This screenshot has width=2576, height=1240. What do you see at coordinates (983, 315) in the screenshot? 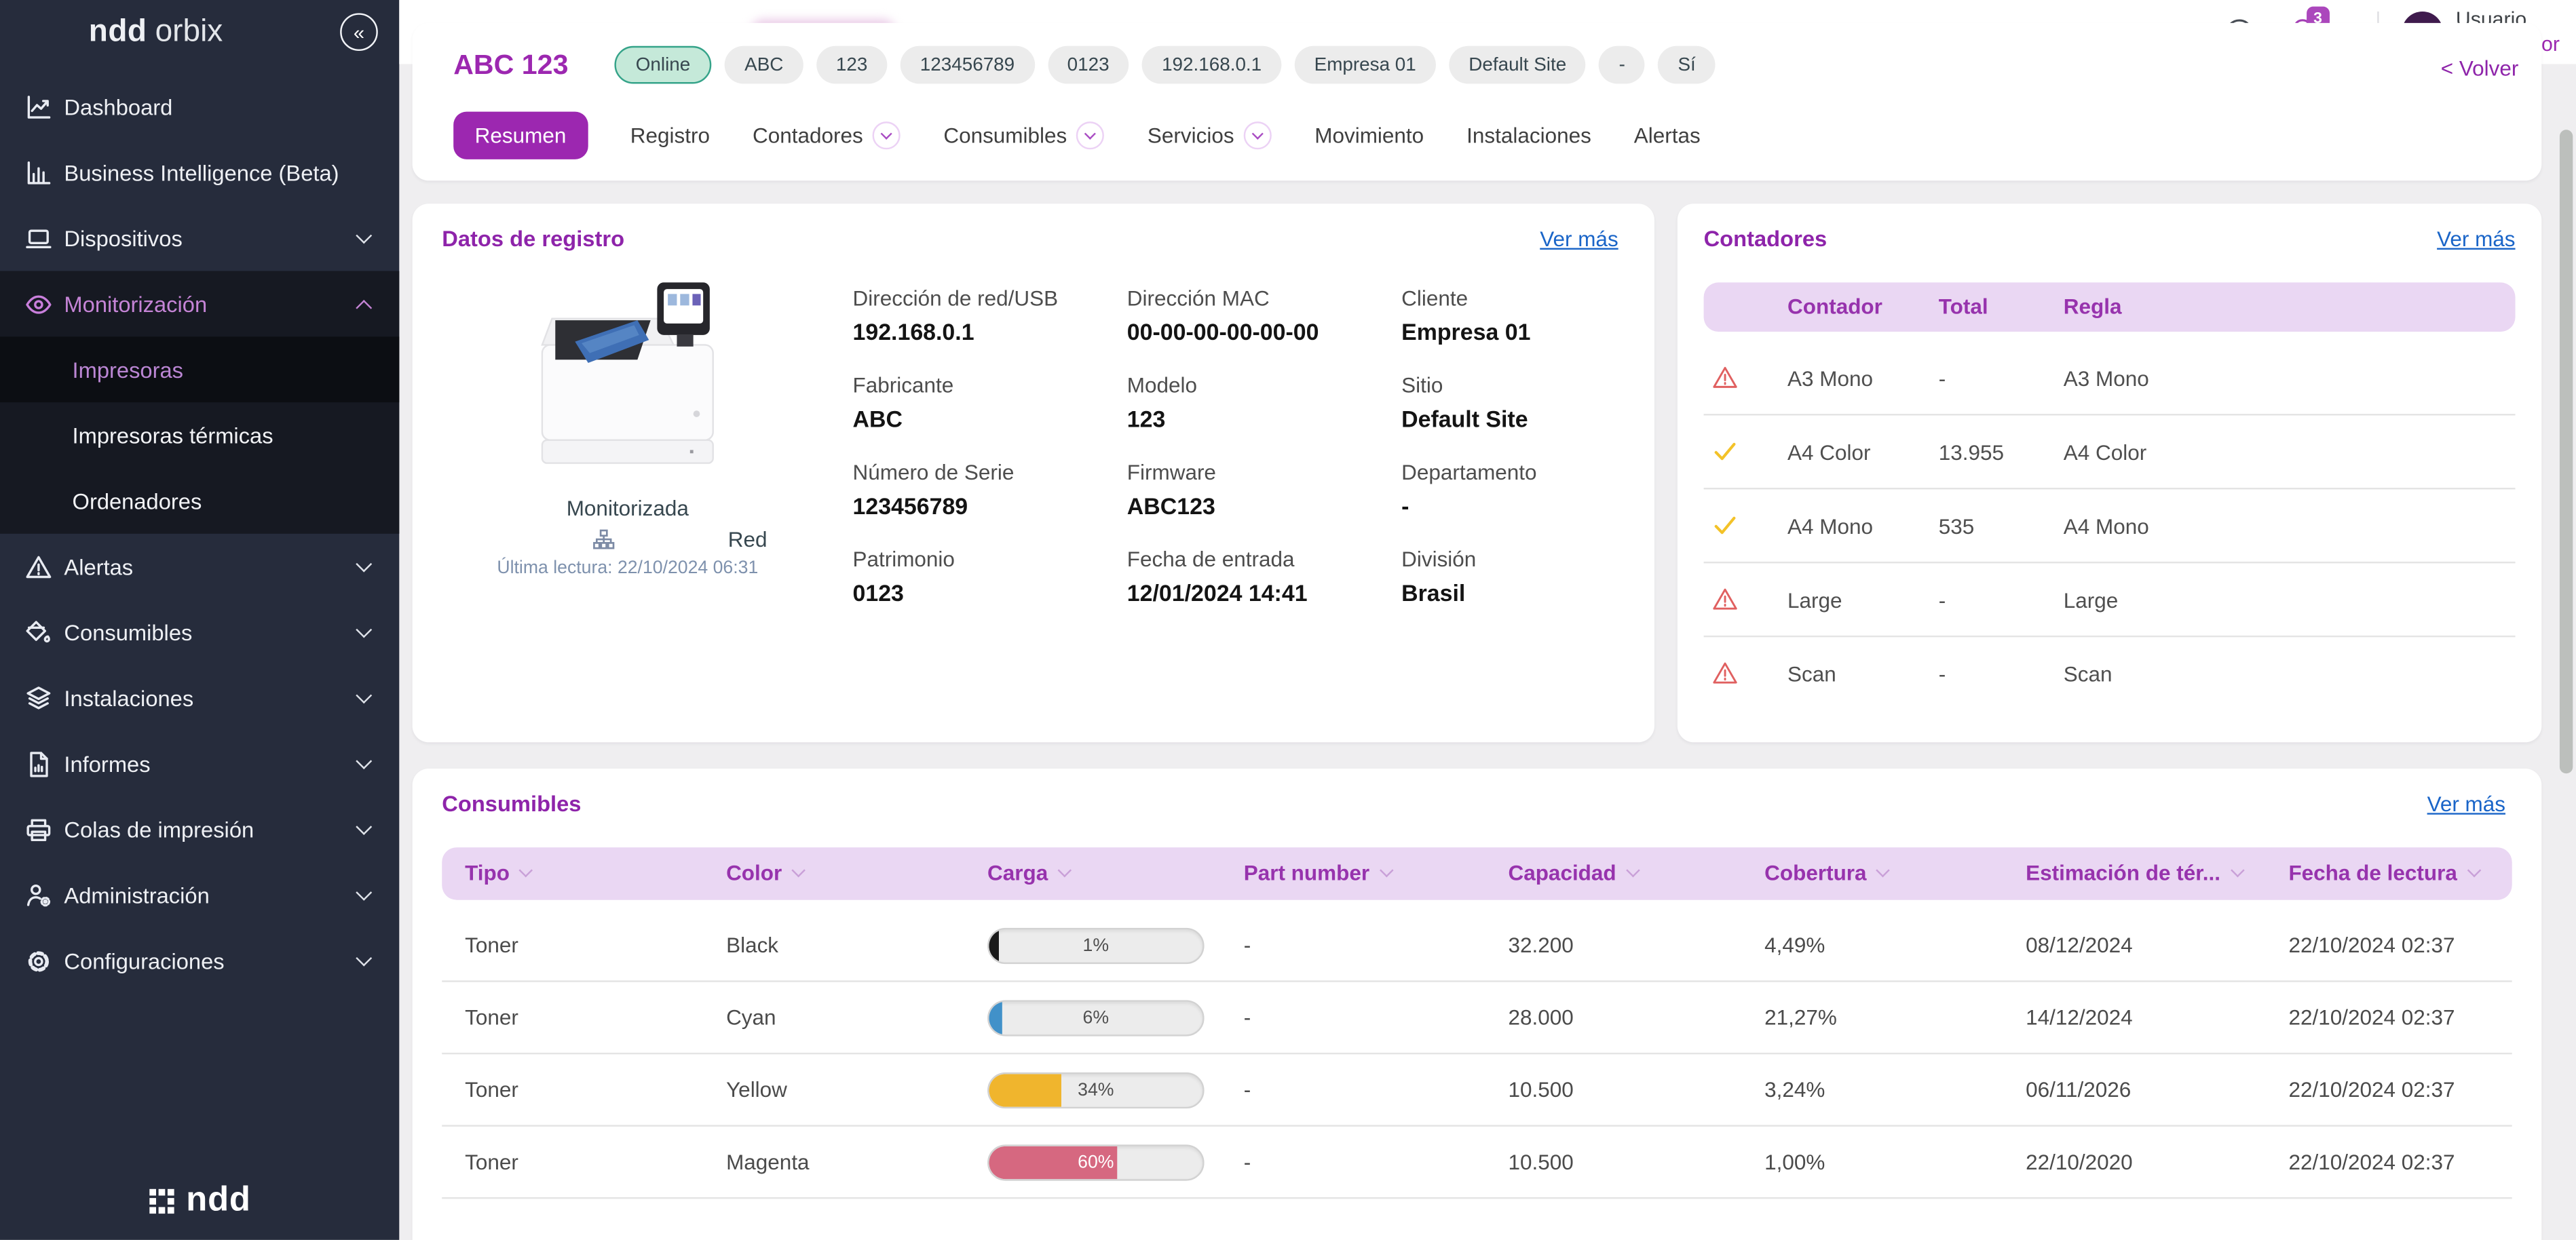
I see `field-direccion-red: Dirección de red/USB 192.168.0.1` at bounding box center [983, 315].